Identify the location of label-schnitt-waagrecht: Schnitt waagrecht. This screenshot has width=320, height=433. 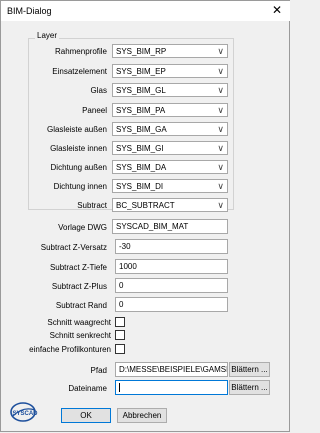
(79, 322).